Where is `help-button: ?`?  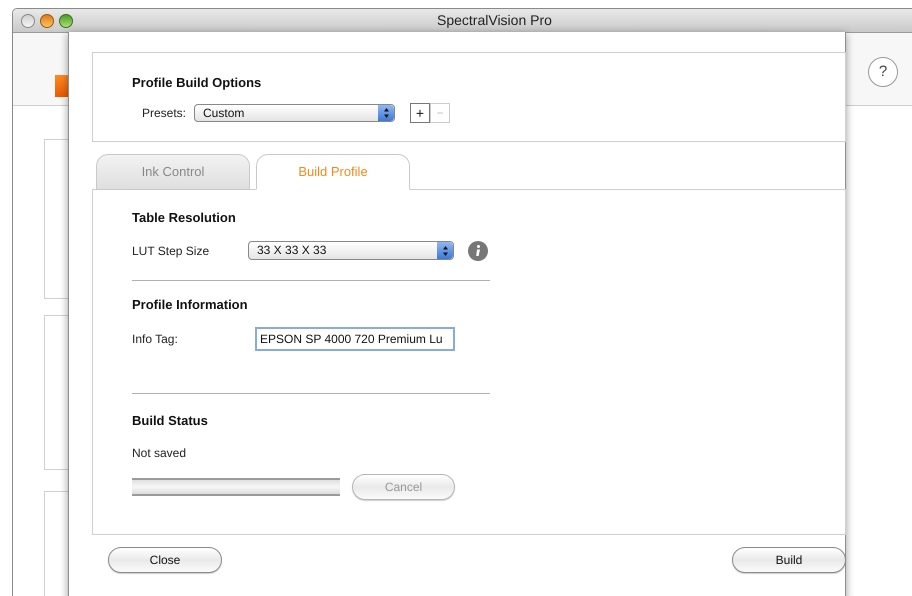 help-button: ? is located at coordinates (883, 72).